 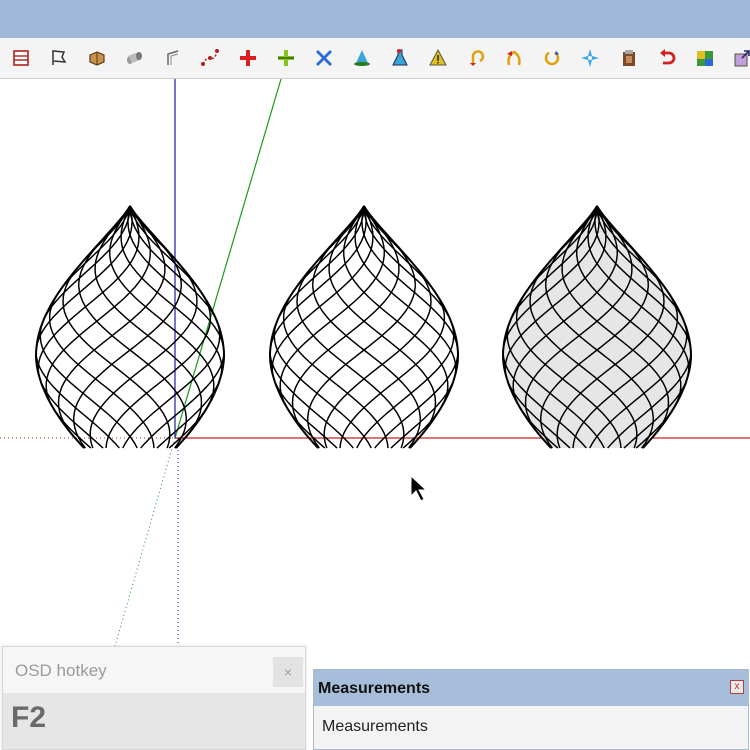 What do you see at coordinates (400, 58) in the screenshot?
I see `flask-icon` at bounding box center [400, 58].